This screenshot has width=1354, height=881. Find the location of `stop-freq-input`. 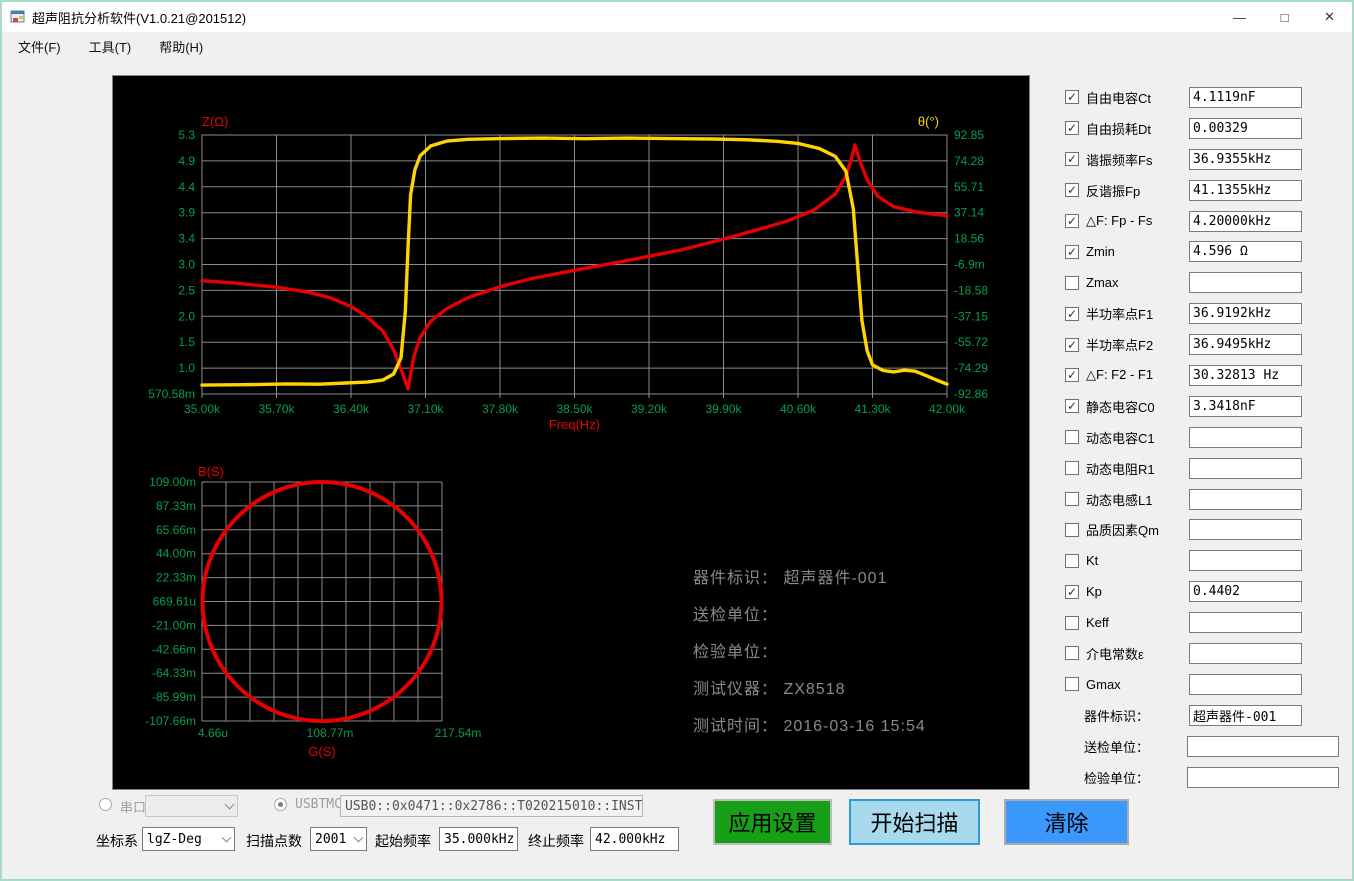

stop-freq-input is located at coordinates (634, 839).